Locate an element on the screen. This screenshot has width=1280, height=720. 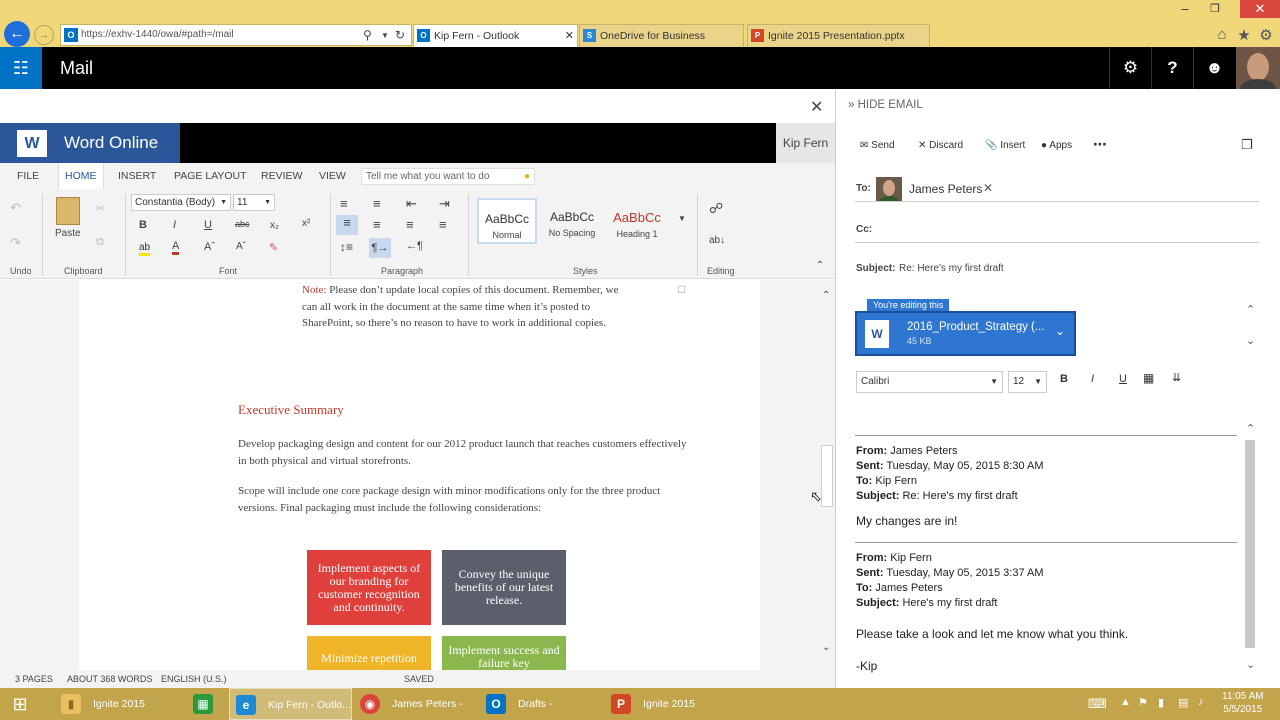
email-font-select: Calibri ▼ is located at coordinates (929, 382).